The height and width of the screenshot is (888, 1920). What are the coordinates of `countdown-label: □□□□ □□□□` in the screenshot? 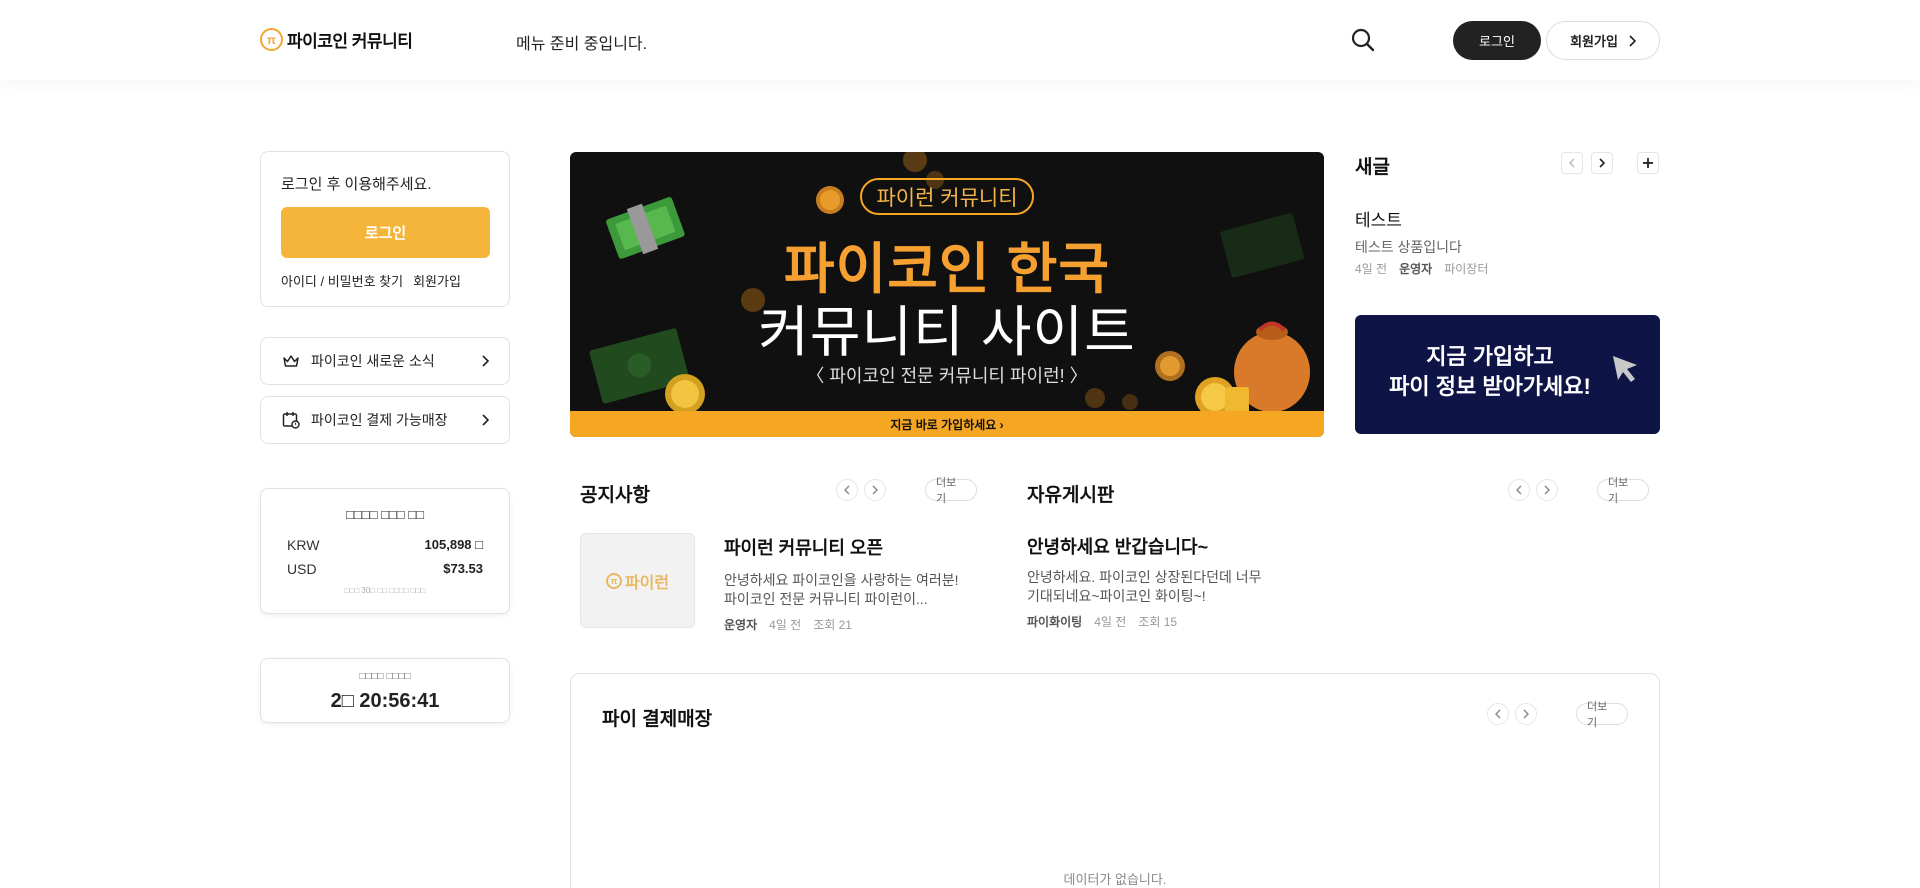 It's located at (385, 676).